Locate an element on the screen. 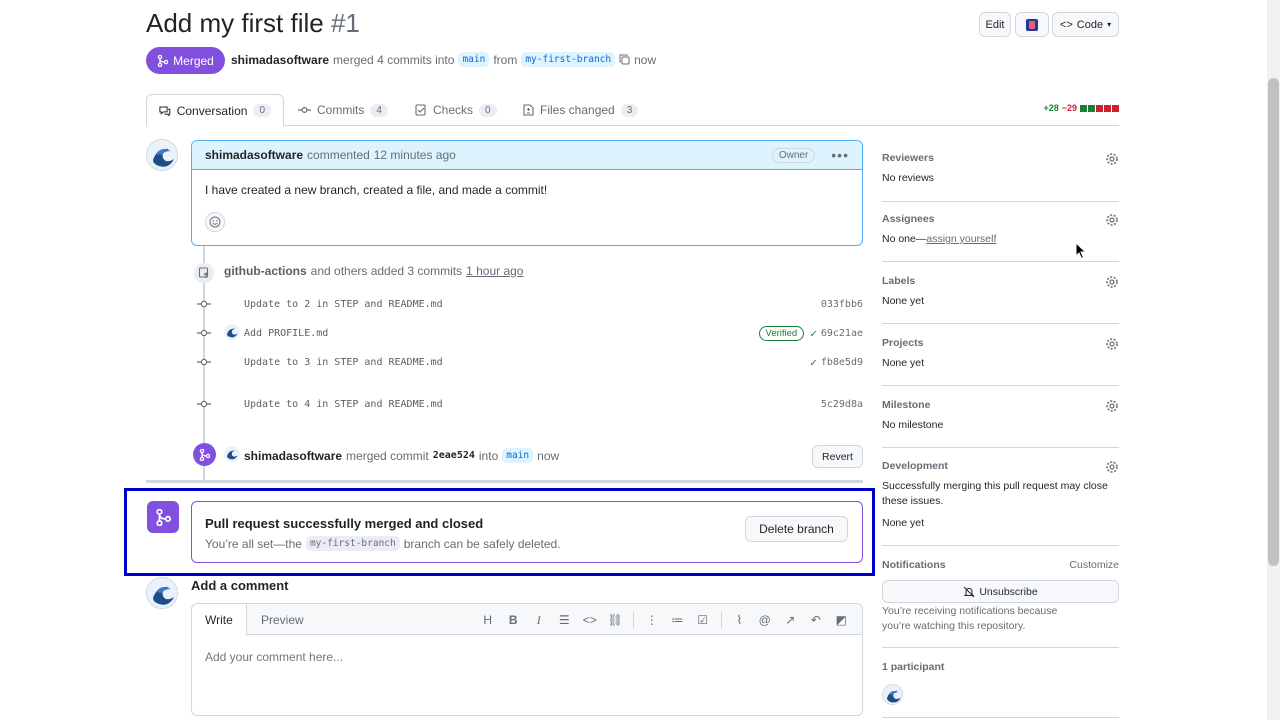 This screenshot has height=720, width=1280. reply-icon: ↶ is located at coordinates (816, 620).